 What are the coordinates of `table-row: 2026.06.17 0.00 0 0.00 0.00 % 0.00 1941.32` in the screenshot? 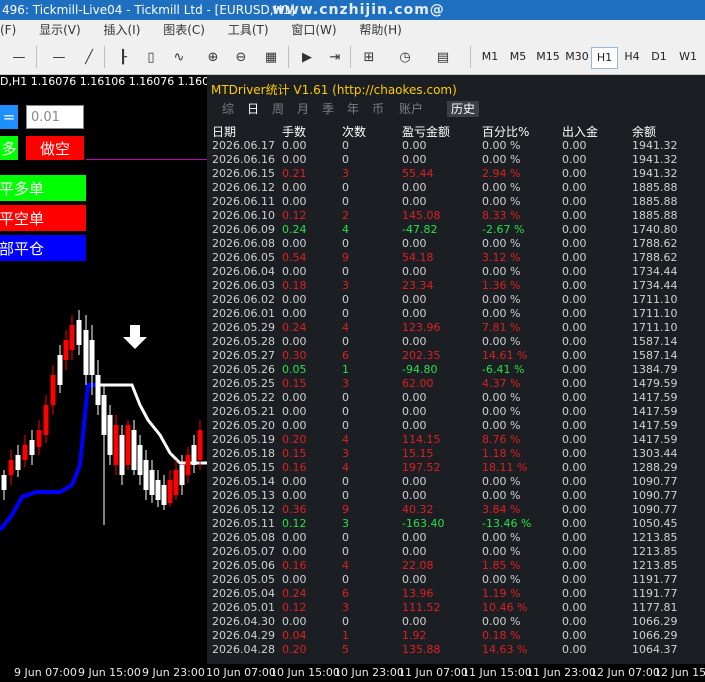 It's located at (456, 146).